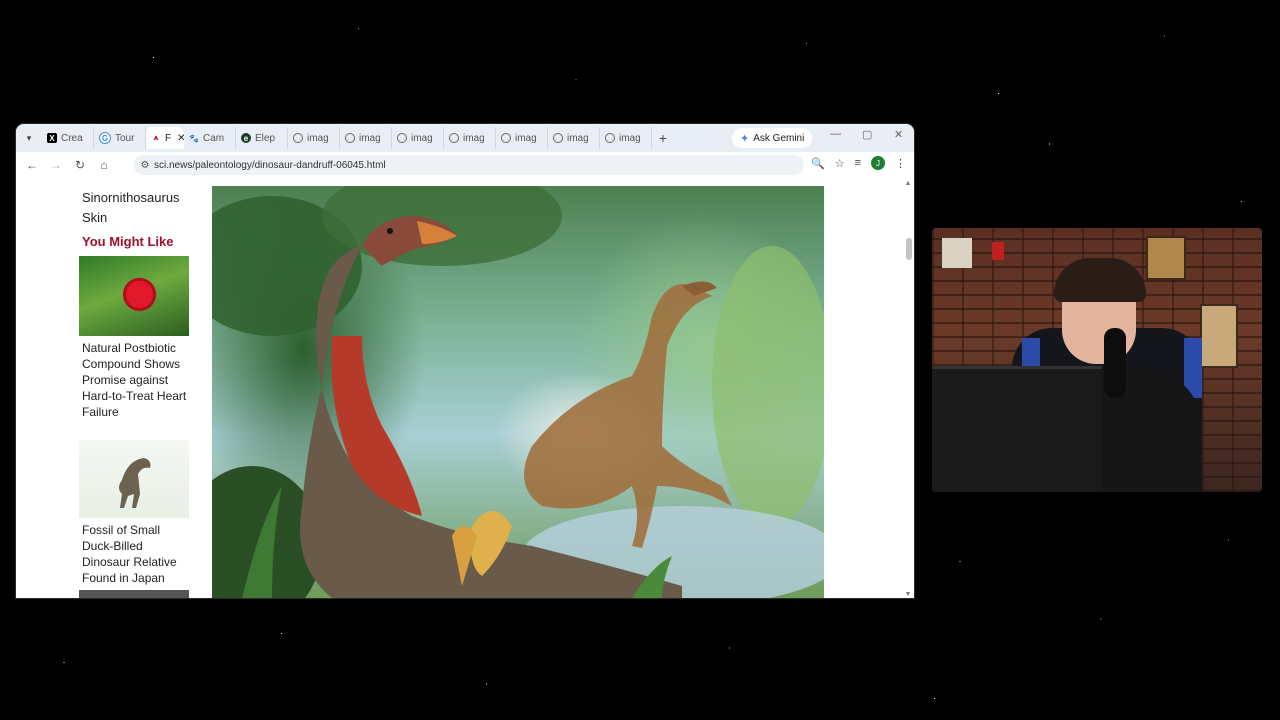 This screenshot has height=720, width=1280. I want to click on recommendation-image-partial, so click(134, 594).